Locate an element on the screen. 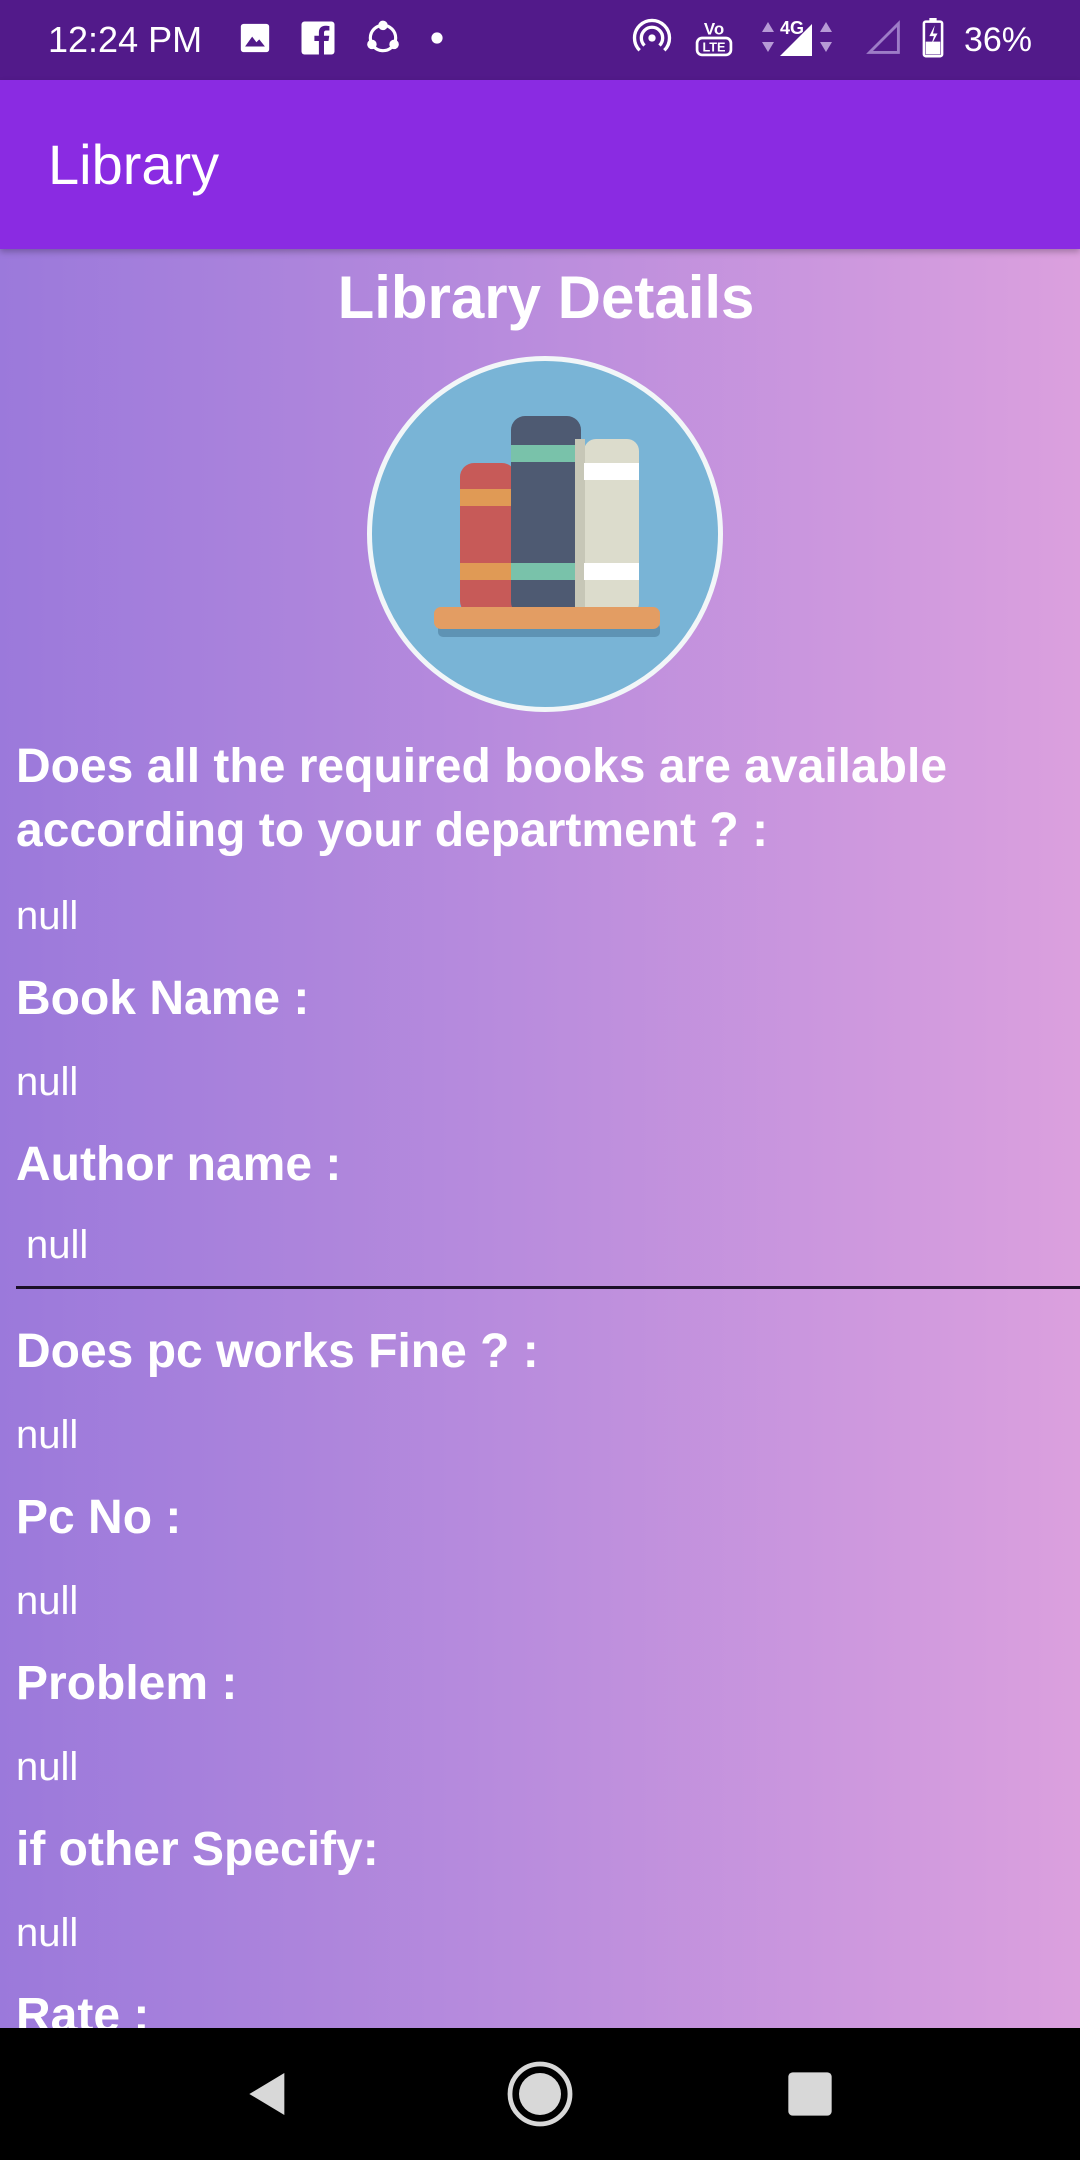 The image size is (1080, 2160). author-name-value: null is located at coordinates (57, 1245).